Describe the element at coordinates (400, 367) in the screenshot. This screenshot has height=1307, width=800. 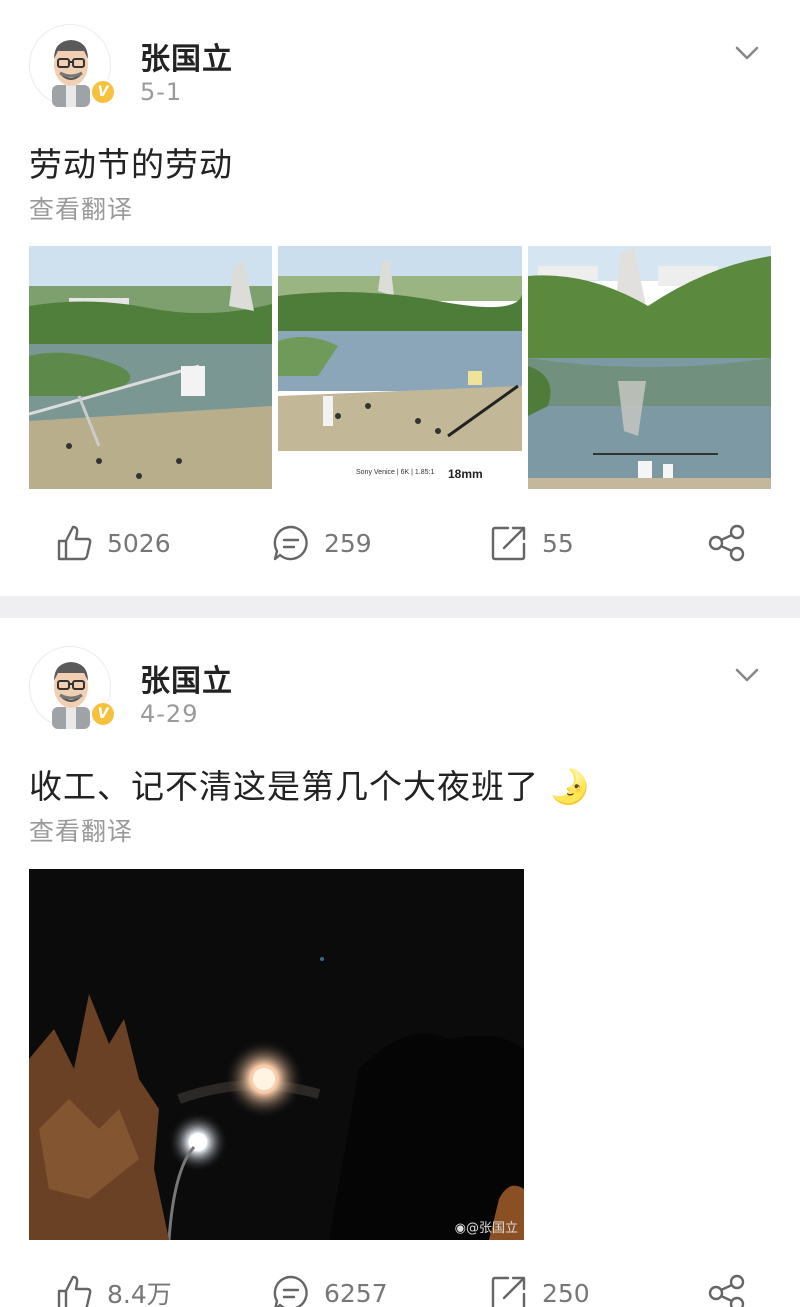
I see `film-set-lake-photo-2: Sony Venice | 6K | 1.85:1 18mm` at that location.